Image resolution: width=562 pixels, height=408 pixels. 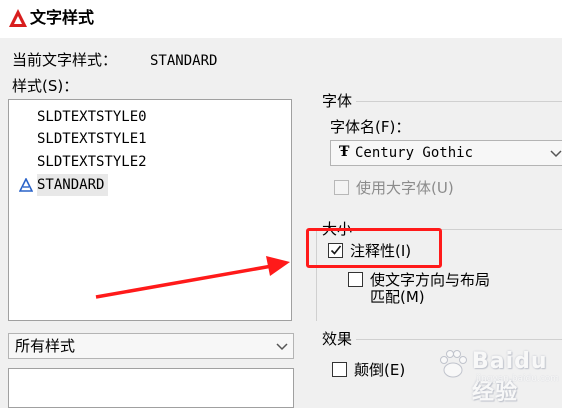 I want to click on current-style-value: STANDARD, so click(x=184, y=61).